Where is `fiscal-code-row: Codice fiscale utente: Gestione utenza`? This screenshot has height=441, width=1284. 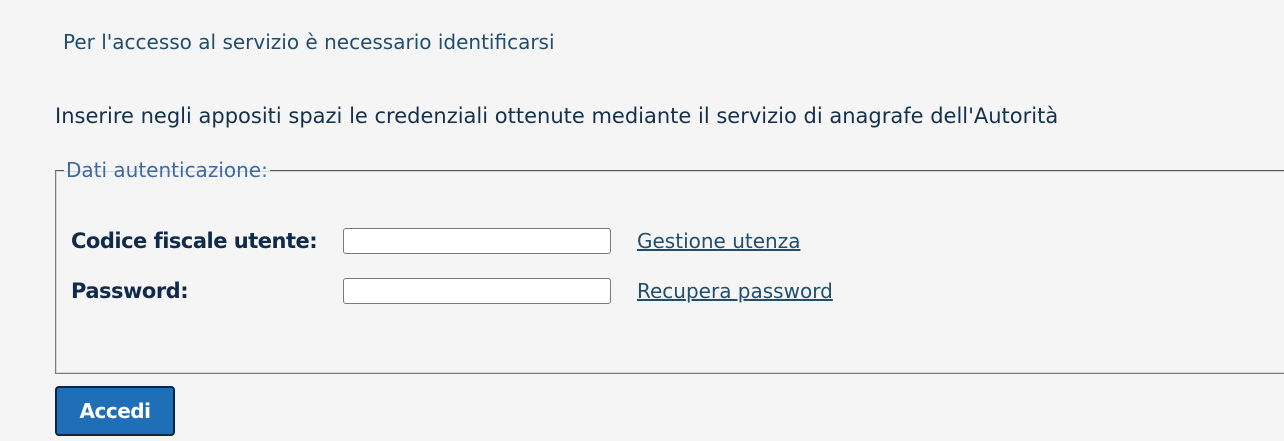 fiscal-code-row: Codice fiscale utente: Gestione utenza is located at coordinates (435, 241).